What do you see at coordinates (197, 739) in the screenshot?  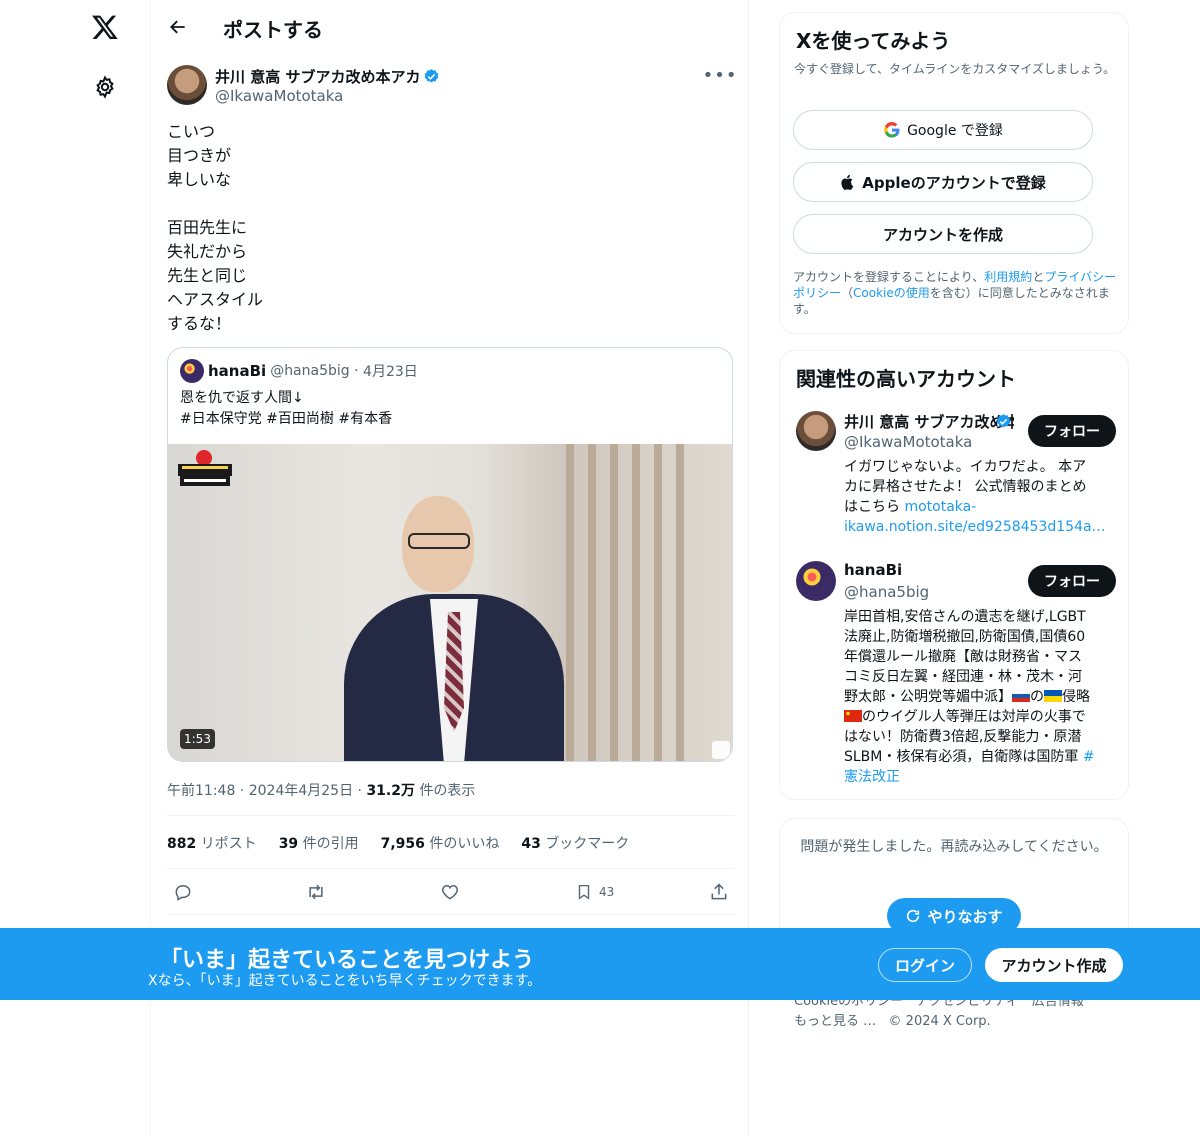 I see `video-duration: 1:53` at bounding box center [197, 739].